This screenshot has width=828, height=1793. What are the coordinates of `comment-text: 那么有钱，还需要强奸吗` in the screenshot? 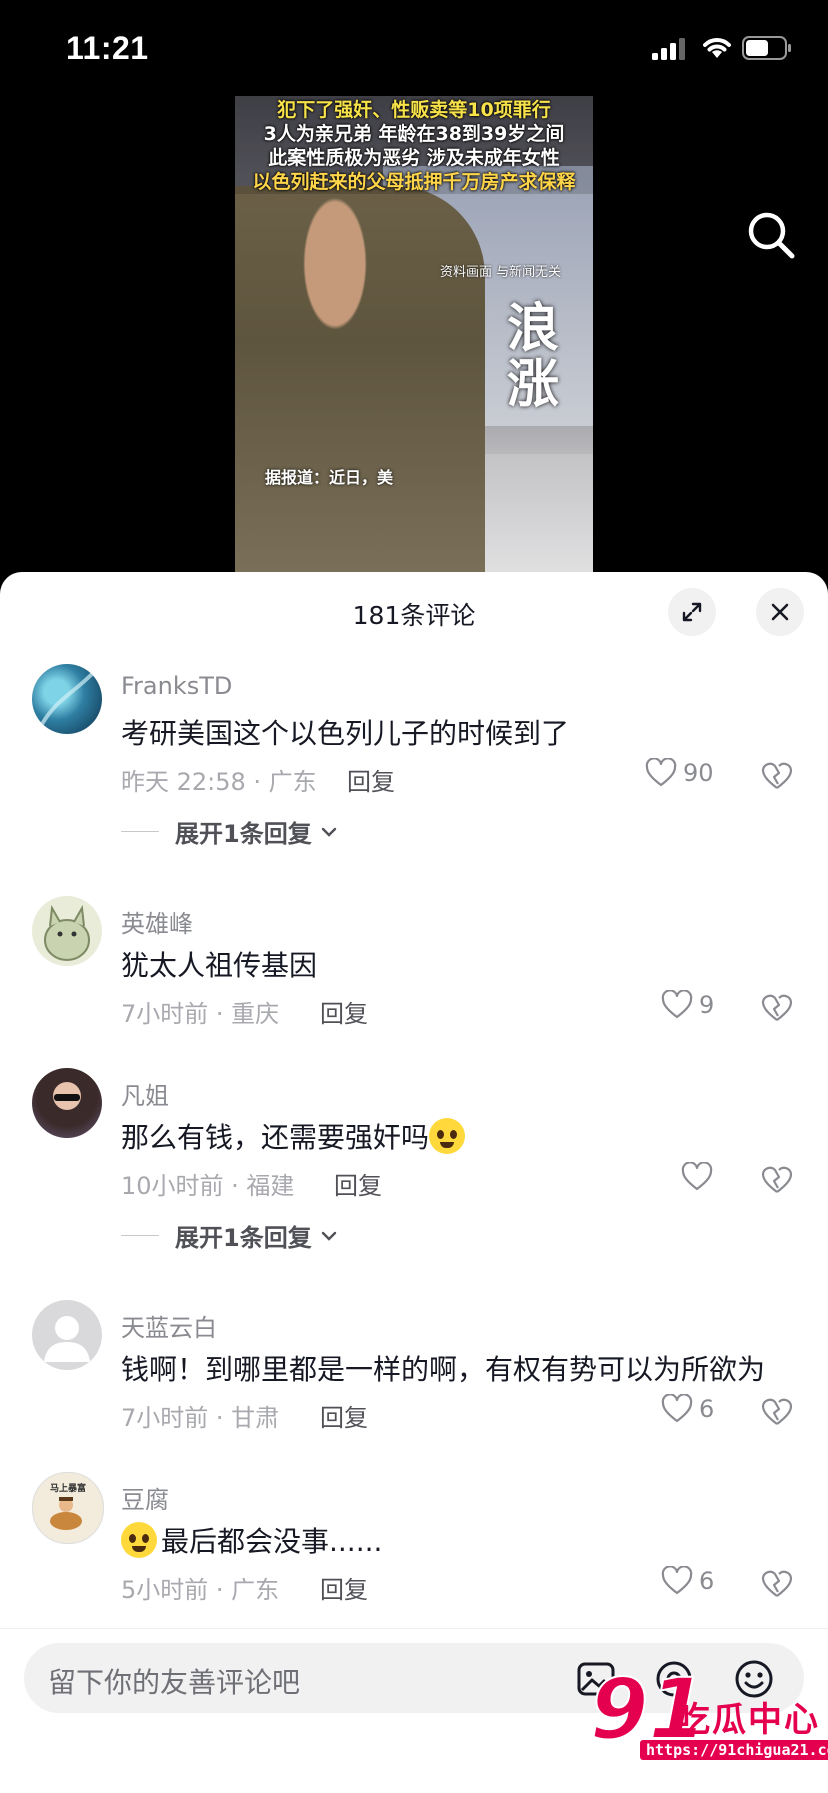 It's located at (293, 1136).